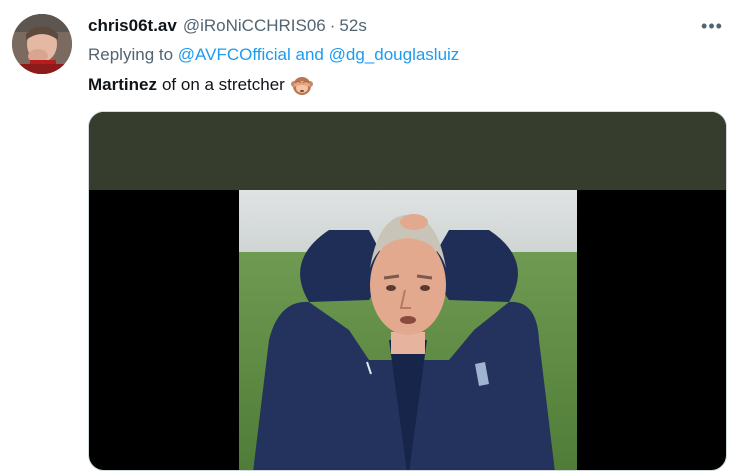  Describe the element at coordinates (132, 26) in the screenshot. I see `display-name: chris06t.av` at that location.